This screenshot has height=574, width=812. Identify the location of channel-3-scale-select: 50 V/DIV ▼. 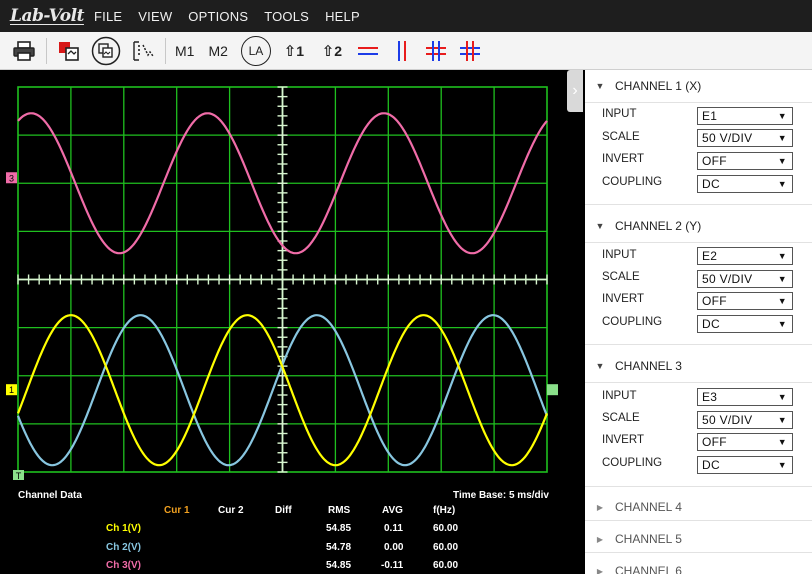
(745, 420).